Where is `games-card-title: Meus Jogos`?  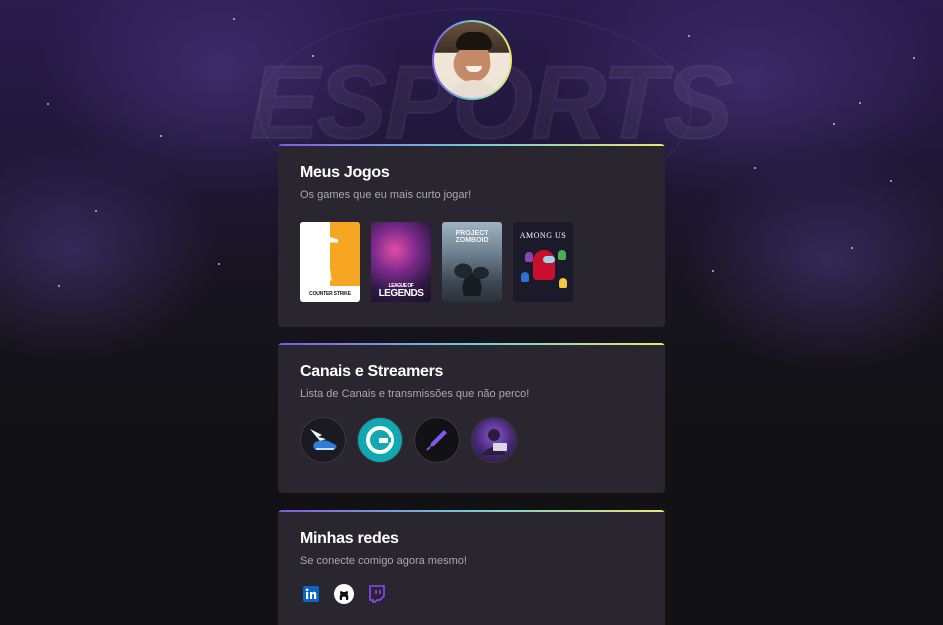 games-card-title: Meus Jogos is located at coordinates (345, 172).